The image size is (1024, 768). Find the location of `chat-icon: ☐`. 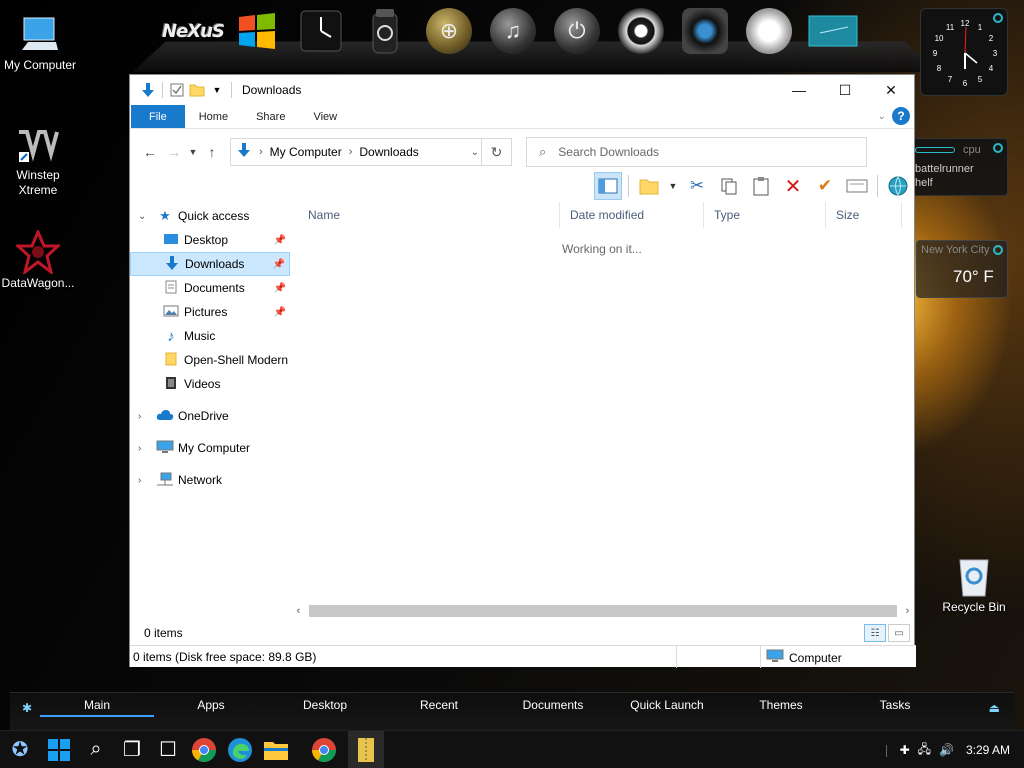

chat-icon: ☐ is located at coordinates (168, 749).